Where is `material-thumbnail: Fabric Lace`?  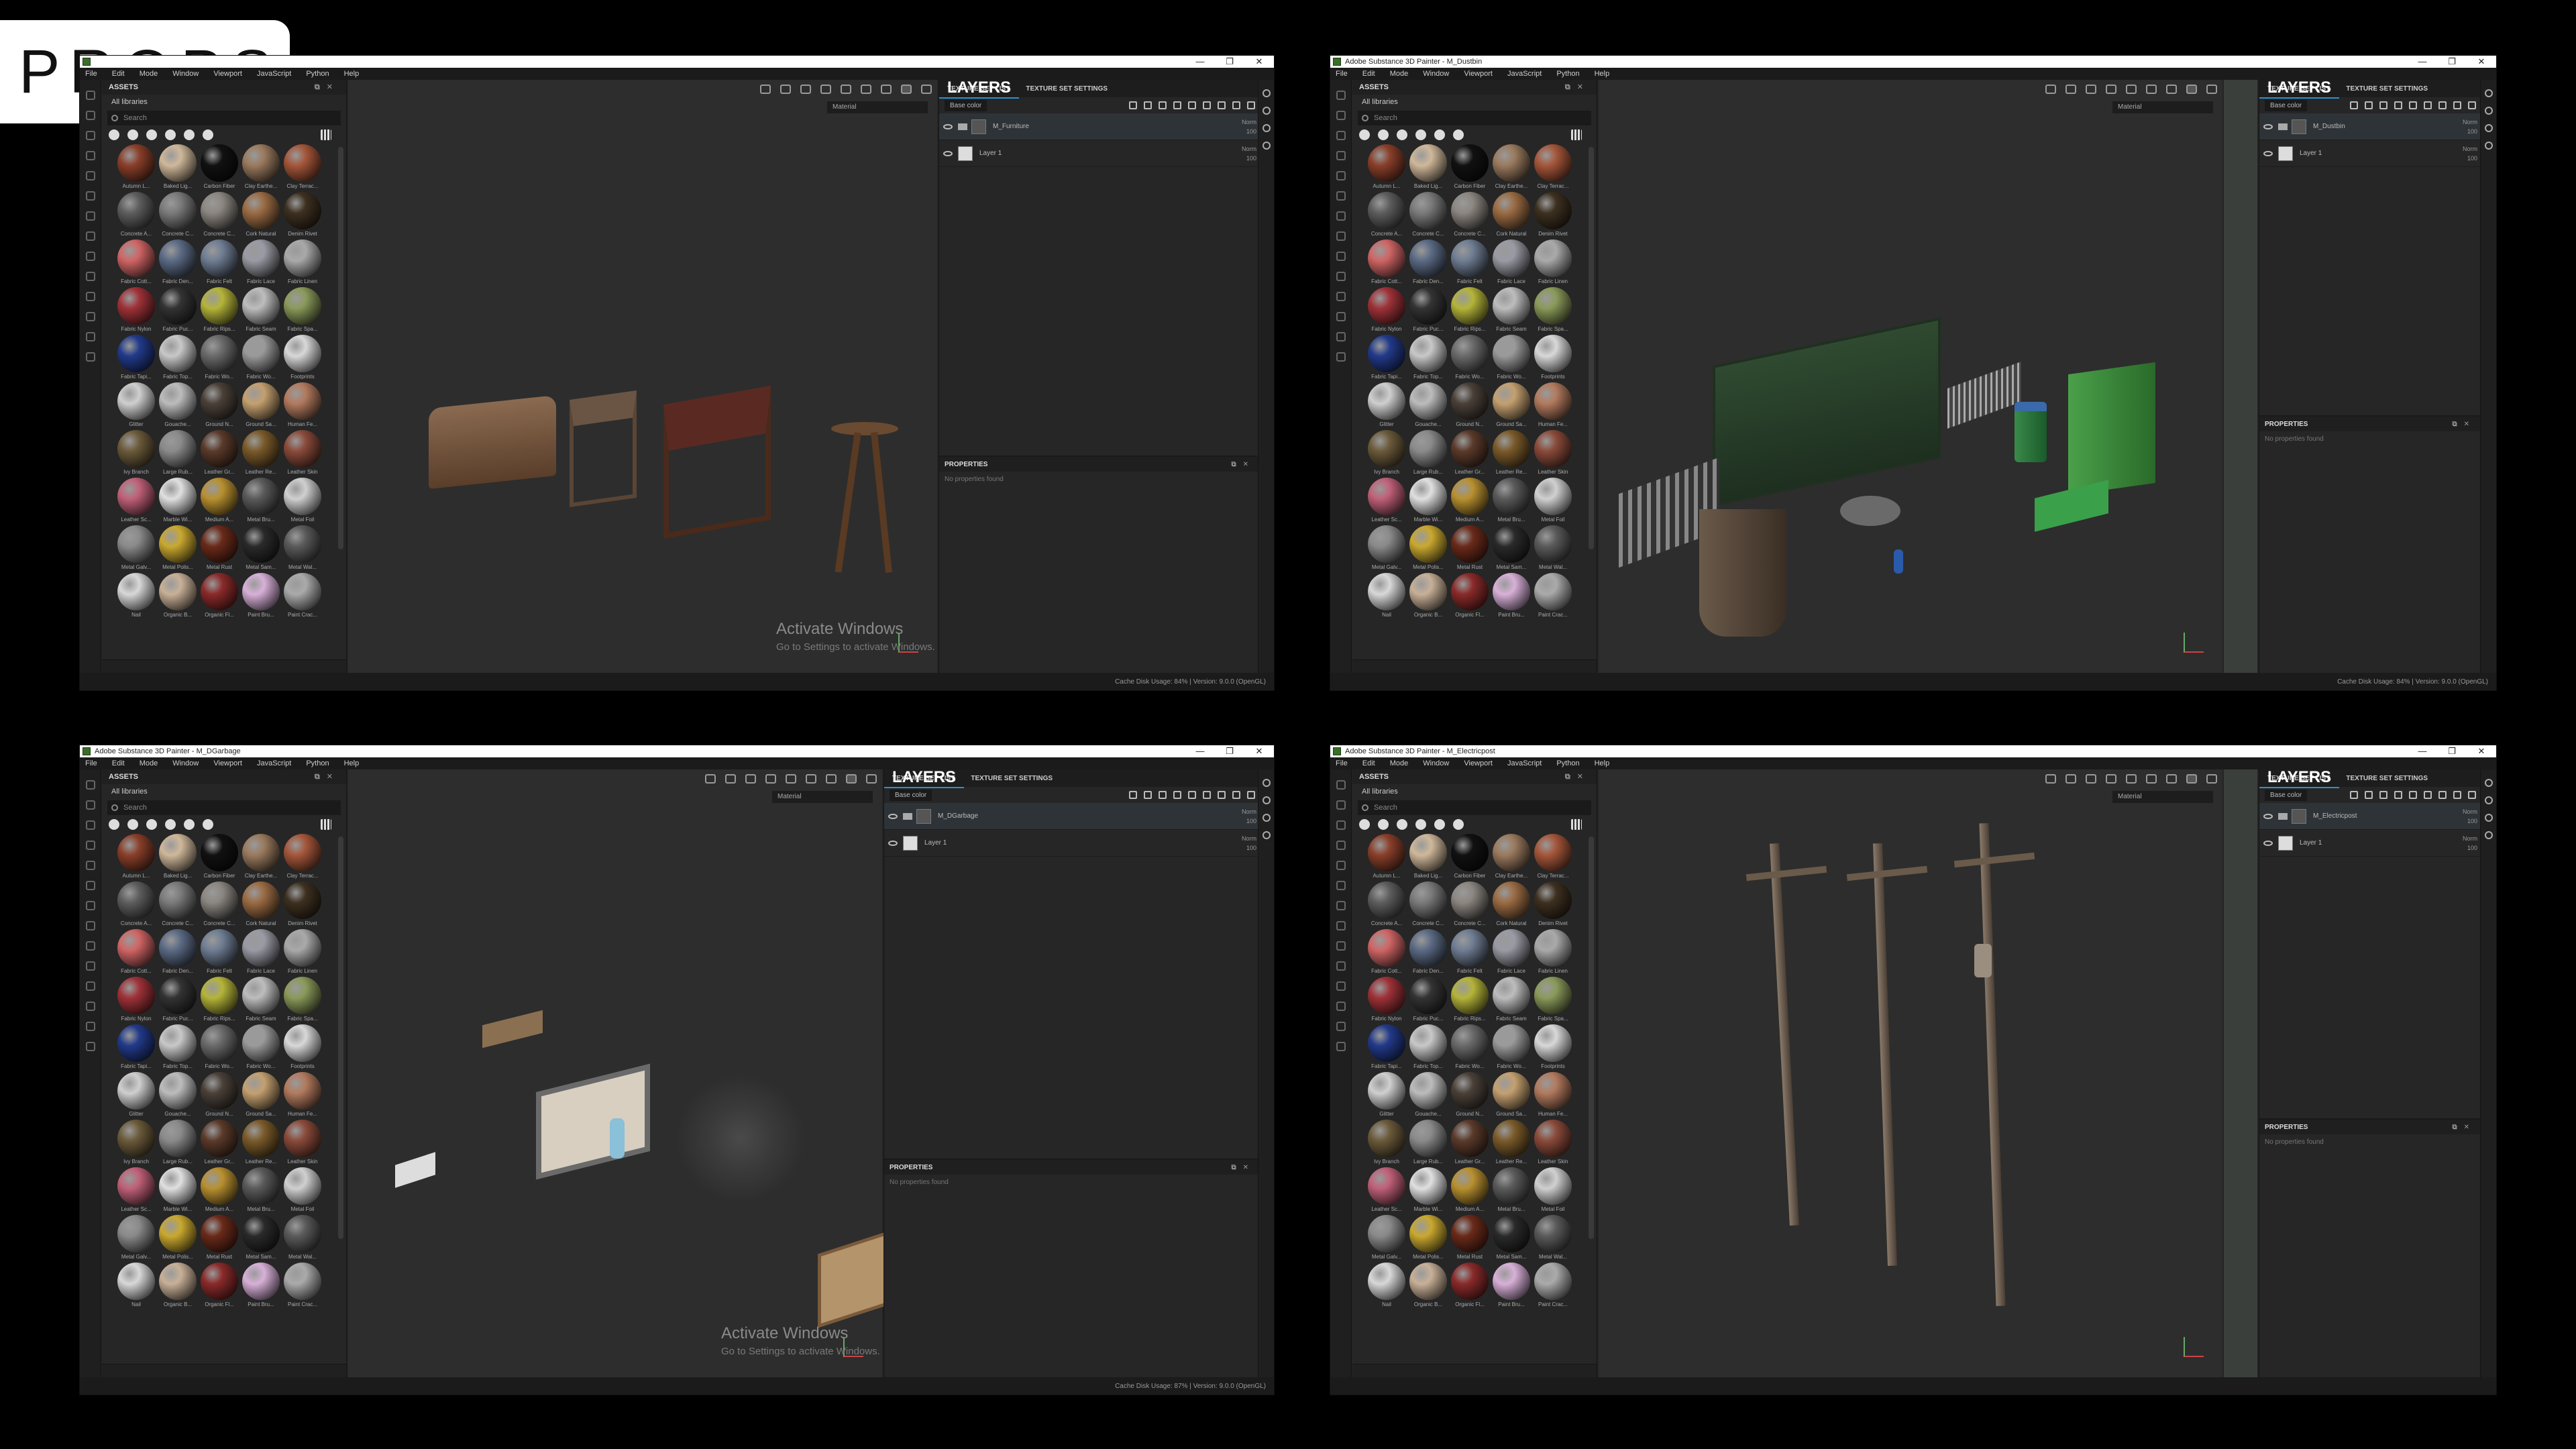 material-thumbnail: Fabric Lace is located at coordinates (1511, 953).